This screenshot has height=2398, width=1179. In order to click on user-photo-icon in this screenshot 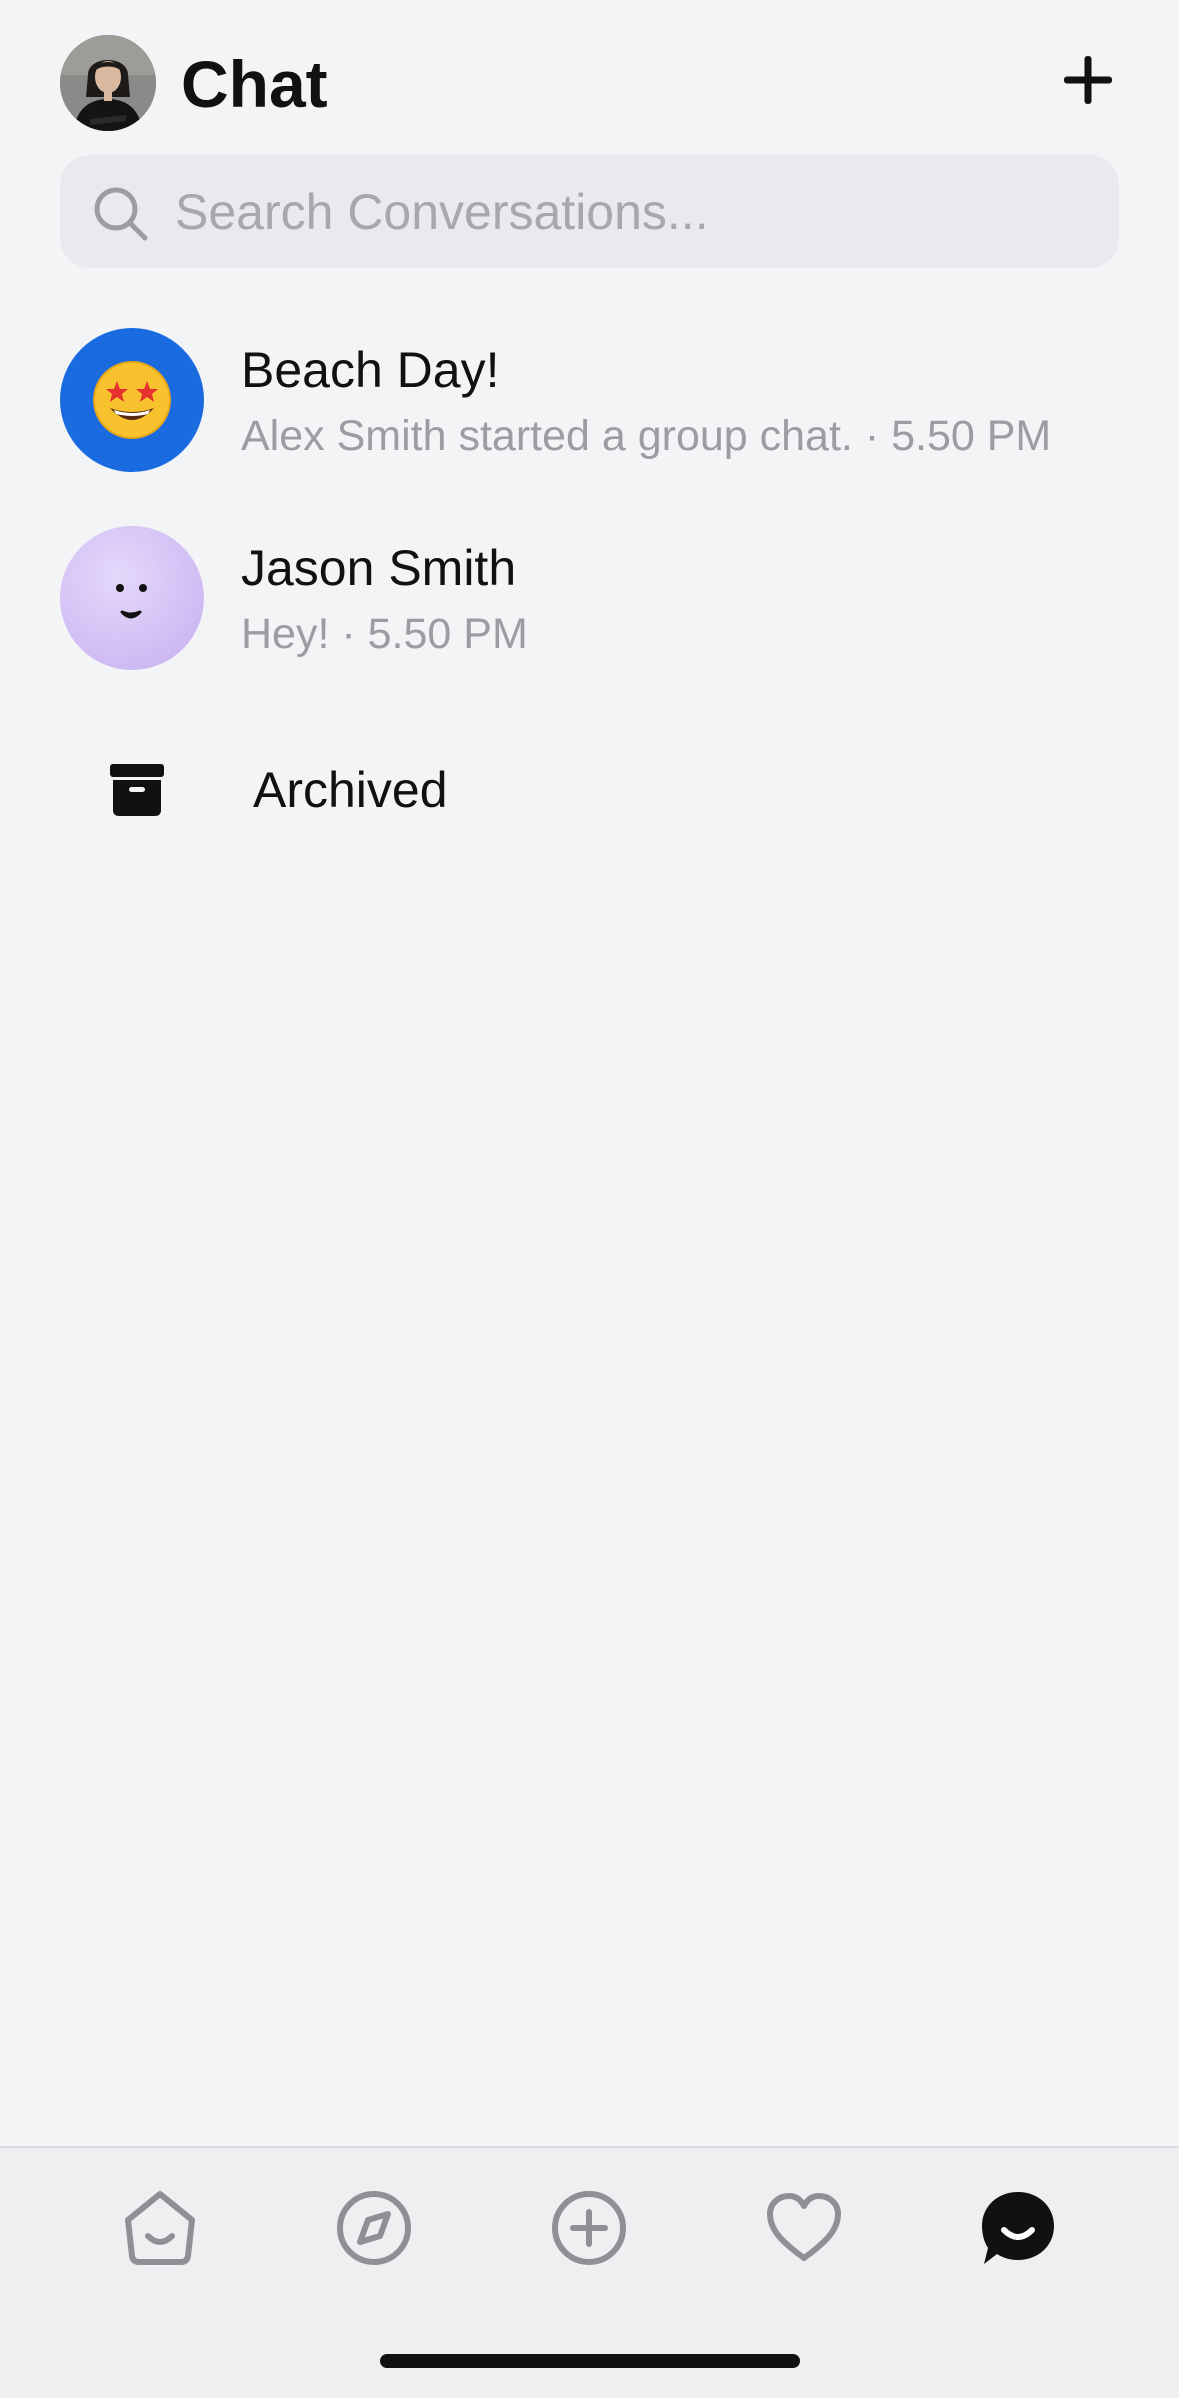, I will do `click(108, 83)`.